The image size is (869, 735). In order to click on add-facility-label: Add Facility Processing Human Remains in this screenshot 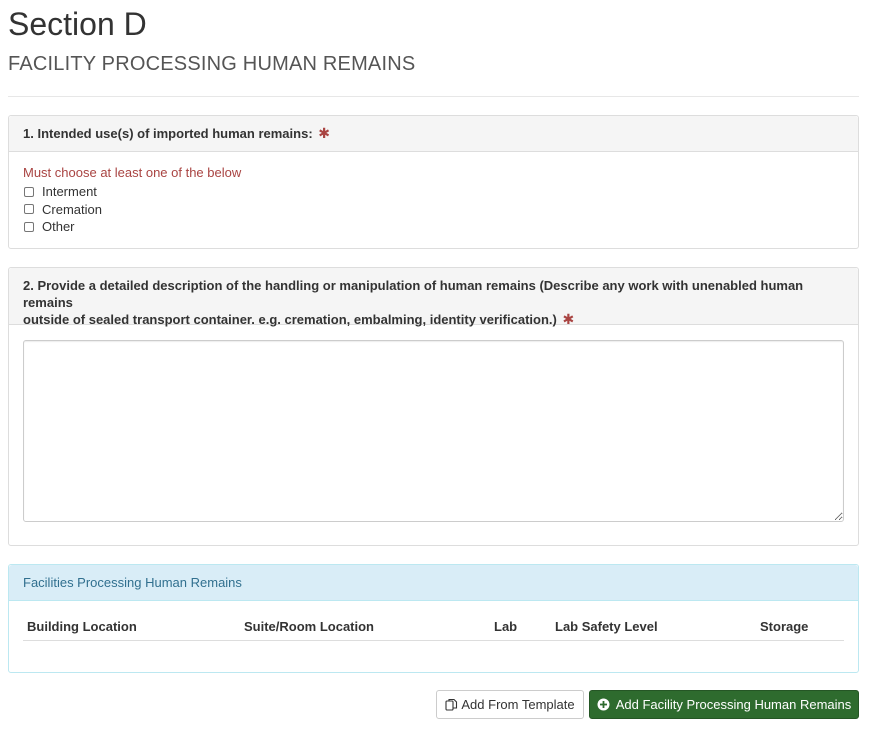, I will do `click(733, 704)`.